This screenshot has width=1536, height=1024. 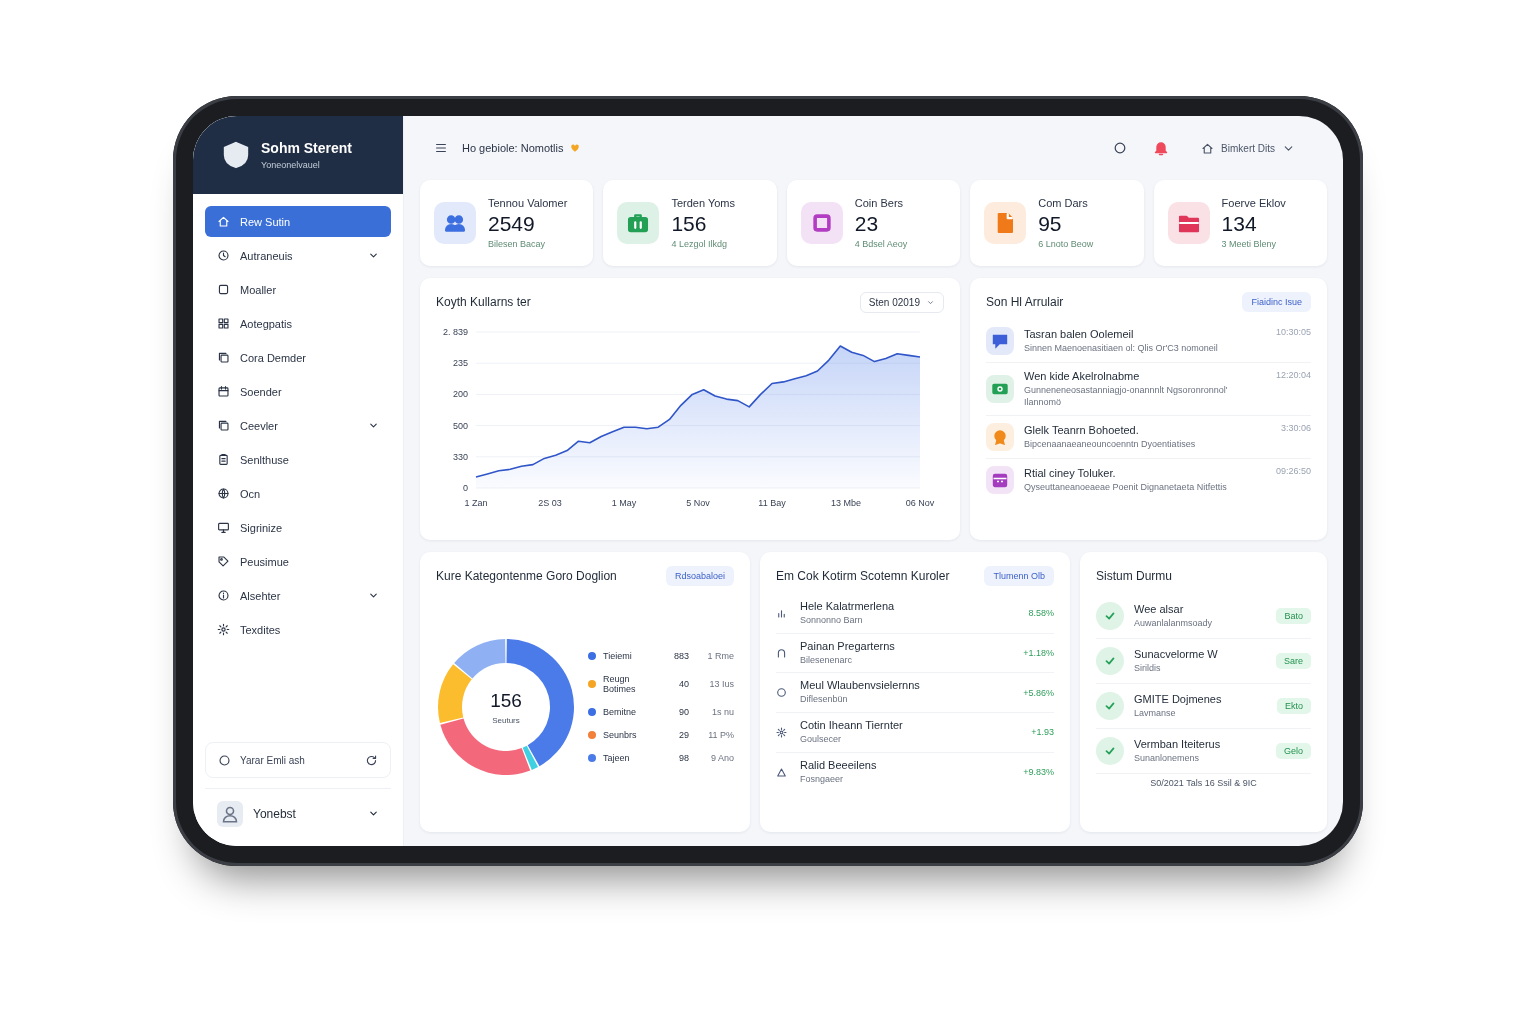 What do you see at coordinates (1000, 389) in the screenshot?
I see `cash-icon` at bounding box center [1000, 389].